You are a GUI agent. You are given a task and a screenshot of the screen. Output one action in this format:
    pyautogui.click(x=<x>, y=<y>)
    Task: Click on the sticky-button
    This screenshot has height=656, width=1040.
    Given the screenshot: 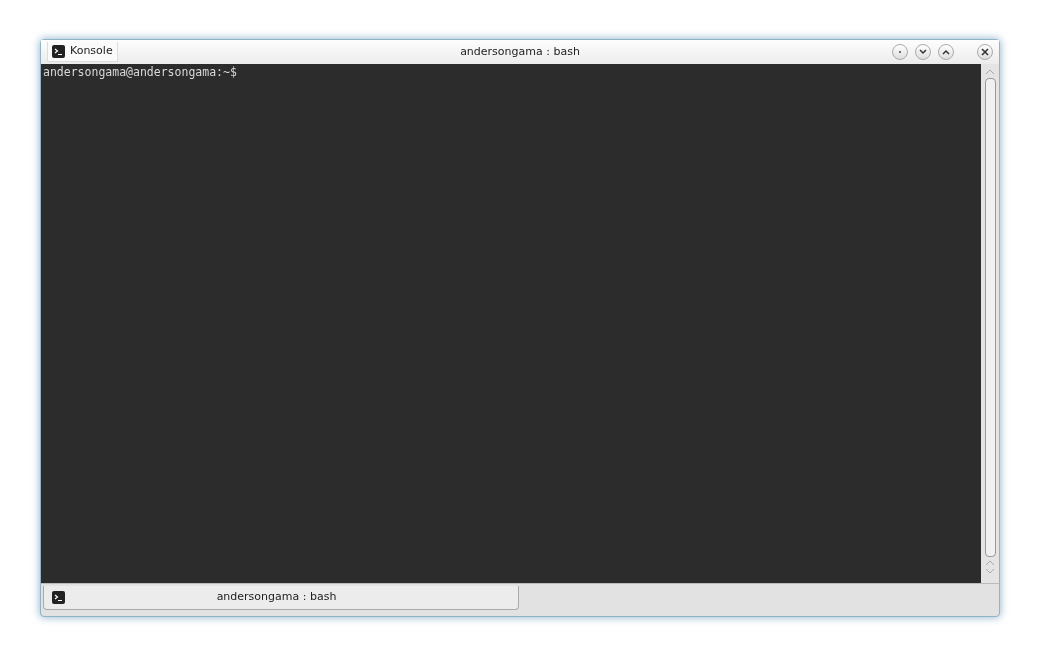 What is the action you would take?
    pyautogui.click(x=900, y=52)
    